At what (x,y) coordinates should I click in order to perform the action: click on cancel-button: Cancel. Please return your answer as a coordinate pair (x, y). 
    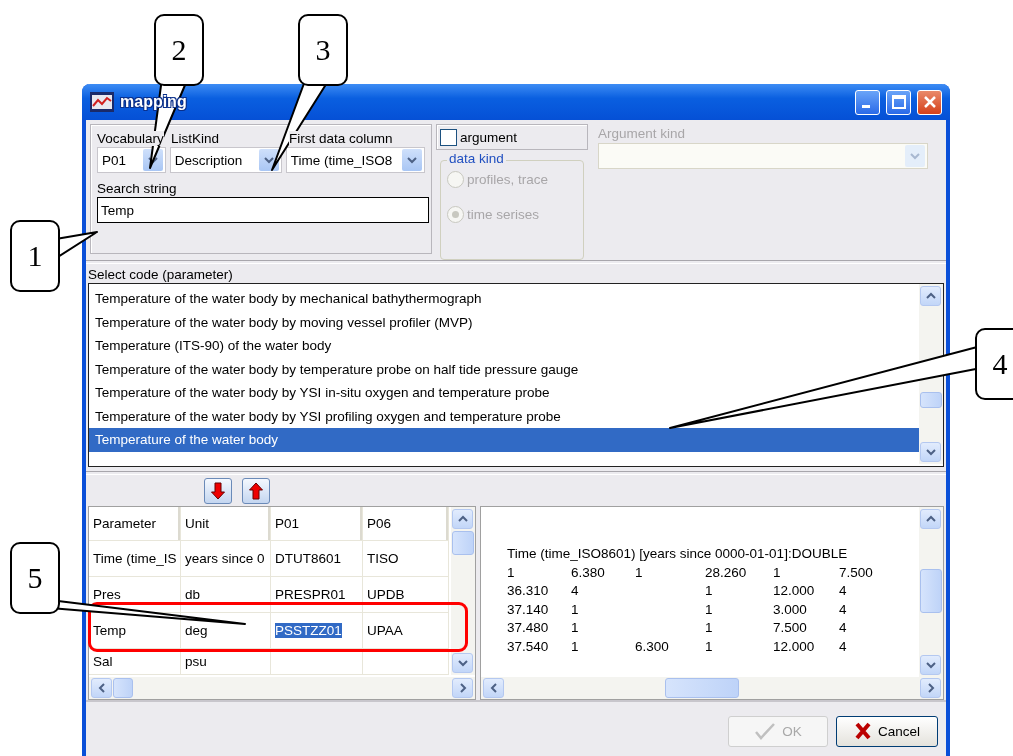
    Looking at the image, I should click on (887, 731).